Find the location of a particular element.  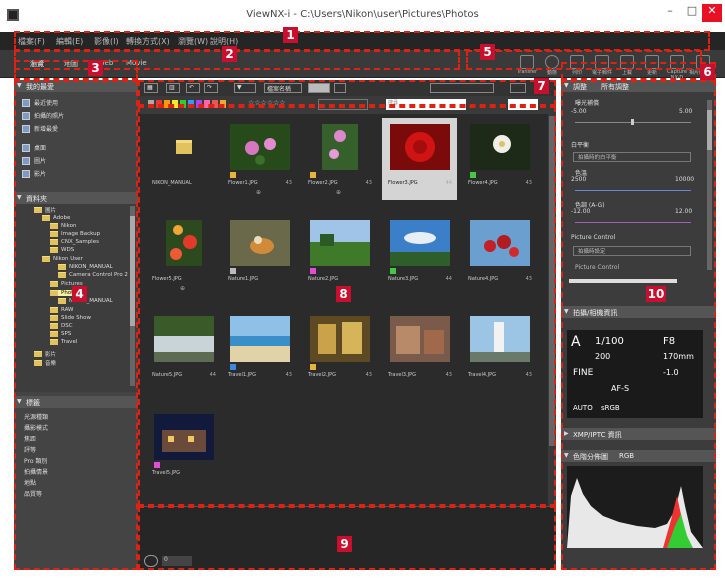

rating-select is located at coordinates (343, 104).